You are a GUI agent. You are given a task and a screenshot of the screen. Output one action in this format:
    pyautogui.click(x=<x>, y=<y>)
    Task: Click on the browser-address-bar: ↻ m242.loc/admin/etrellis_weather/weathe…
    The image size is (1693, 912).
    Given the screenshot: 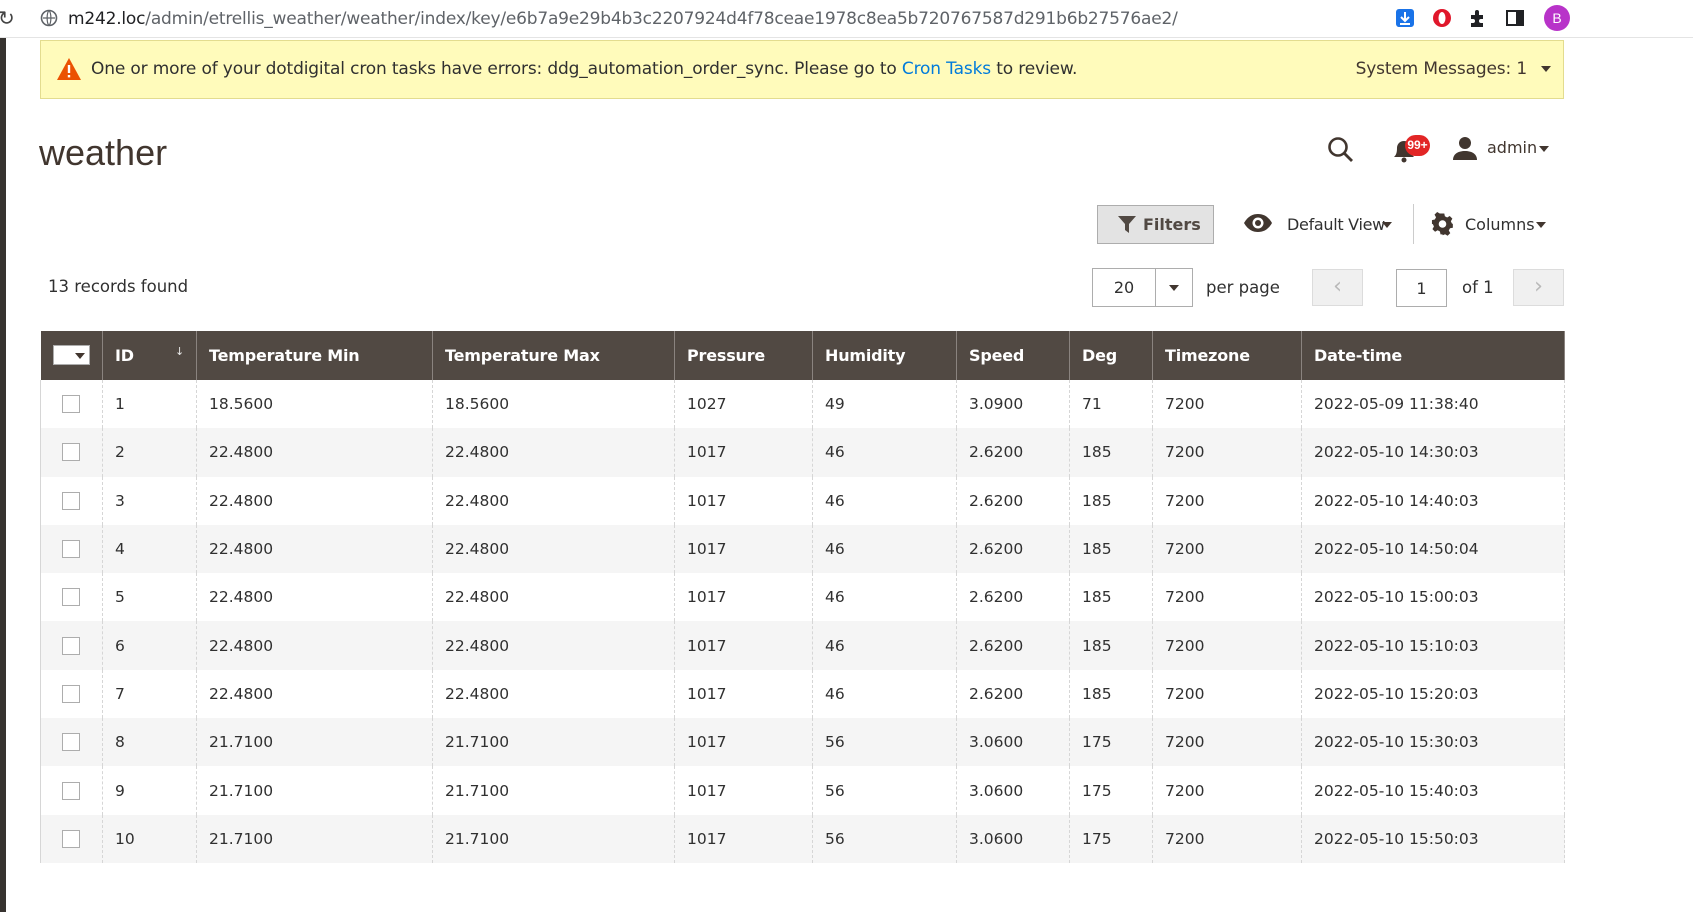 What is the action you would take?
    pyautogui.click(x=846, y=19)
    